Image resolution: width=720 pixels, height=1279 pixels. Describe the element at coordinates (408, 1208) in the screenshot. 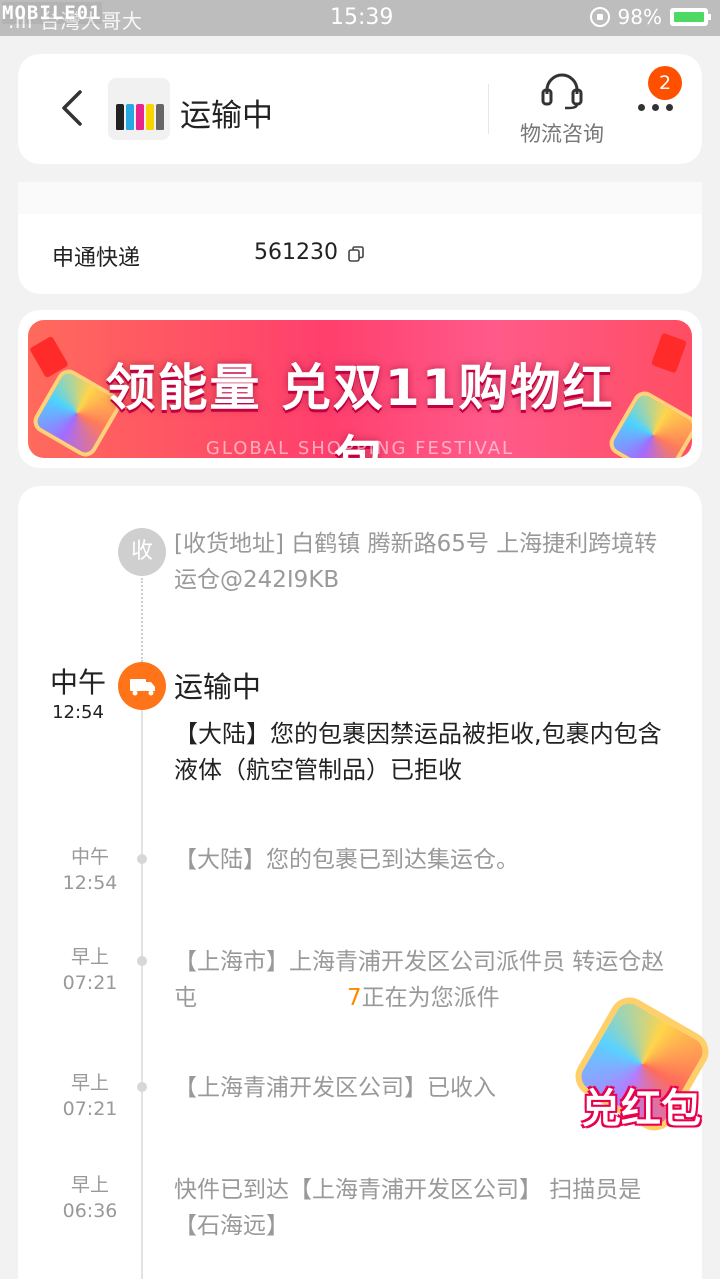

I see `event-text: 快件已到达【上海青浦开发区公司】 扫描员是【石海远】` at that location.